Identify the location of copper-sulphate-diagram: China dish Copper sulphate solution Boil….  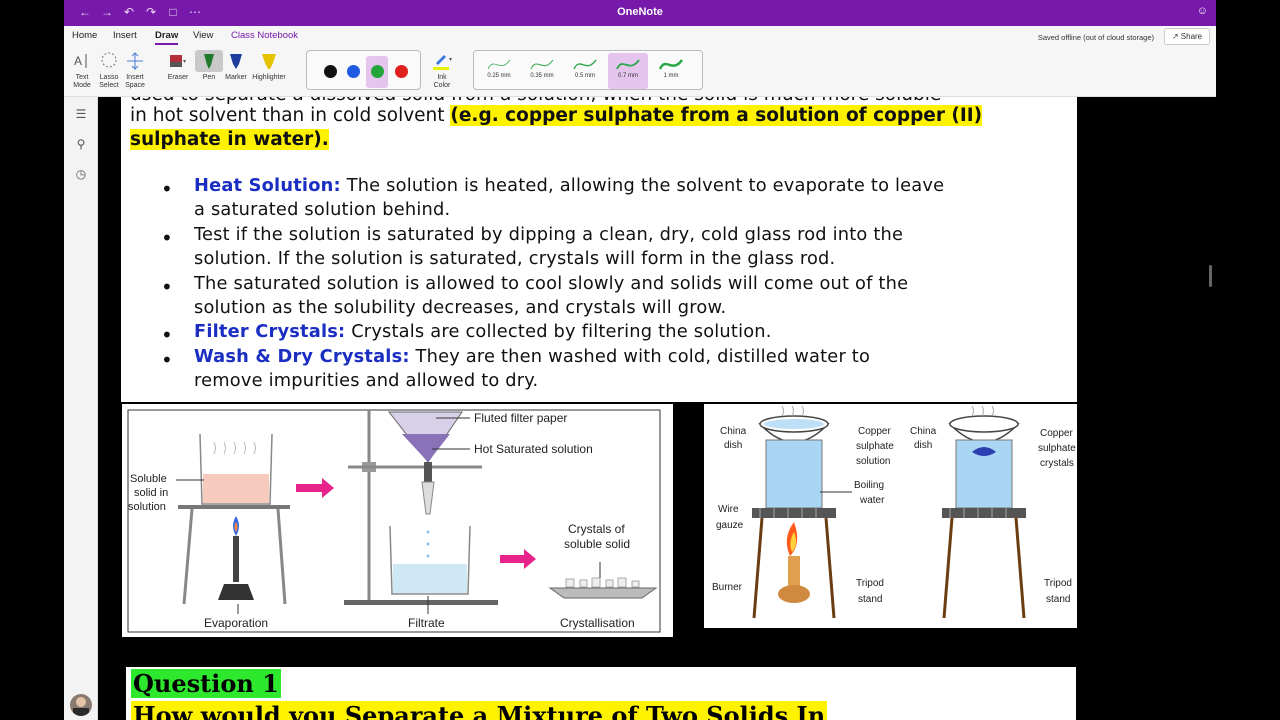
(890, 516).